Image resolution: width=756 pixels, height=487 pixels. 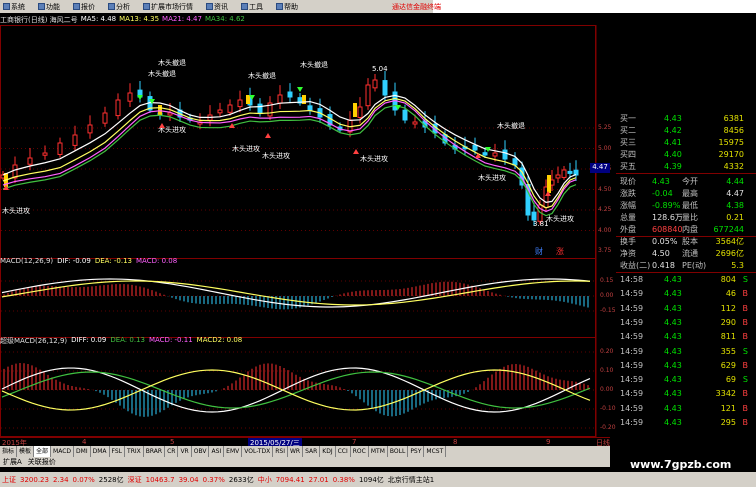 What do you see at coordinates (217, 451) in the screenshot?
I see `tab-asi: ASI` at bounding box center [217, 451].